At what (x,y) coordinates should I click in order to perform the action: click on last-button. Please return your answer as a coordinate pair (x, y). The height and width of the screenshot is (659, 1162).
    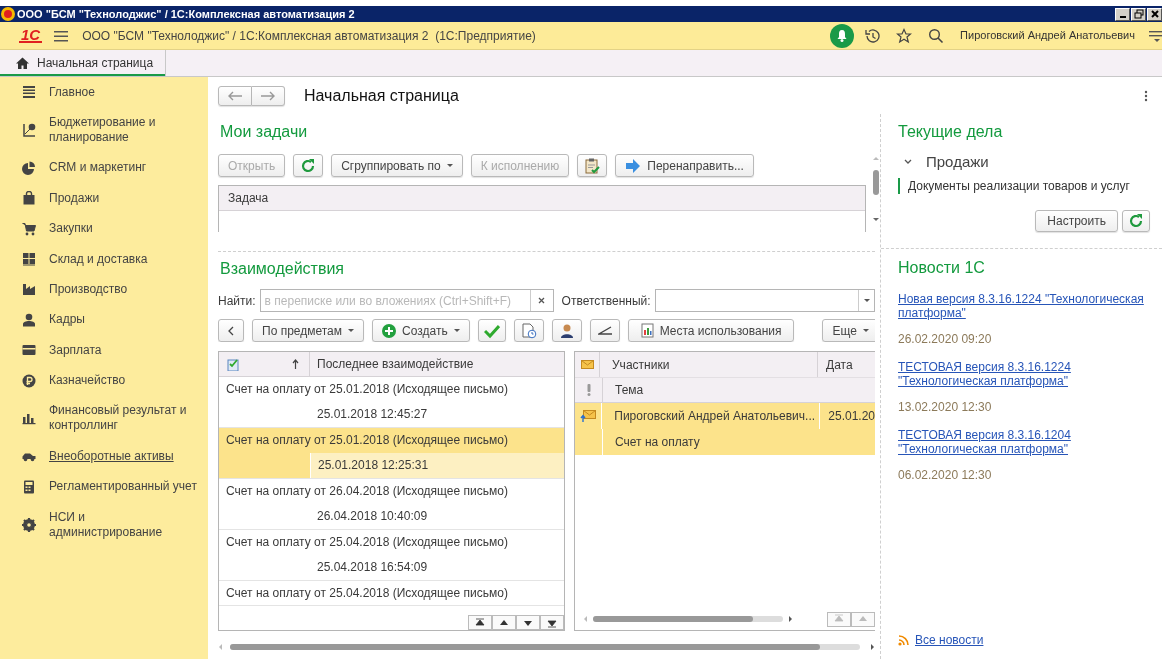
    Looking at the image, I should click on (552, 622).